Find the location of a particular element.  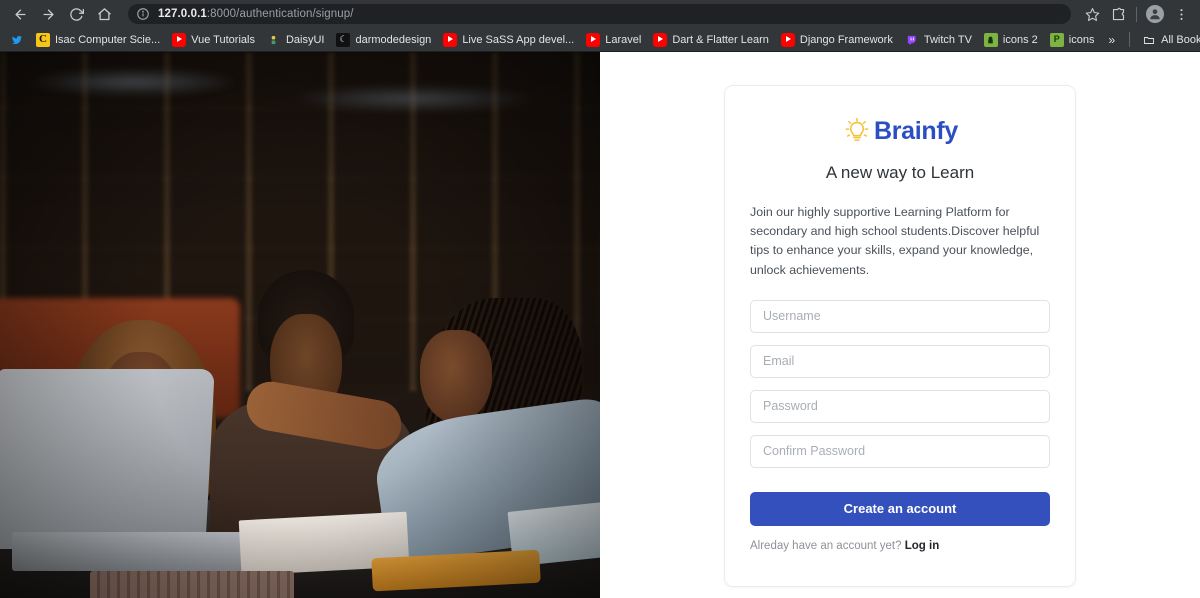

bookmark-item is located at coordinates (17, 40).